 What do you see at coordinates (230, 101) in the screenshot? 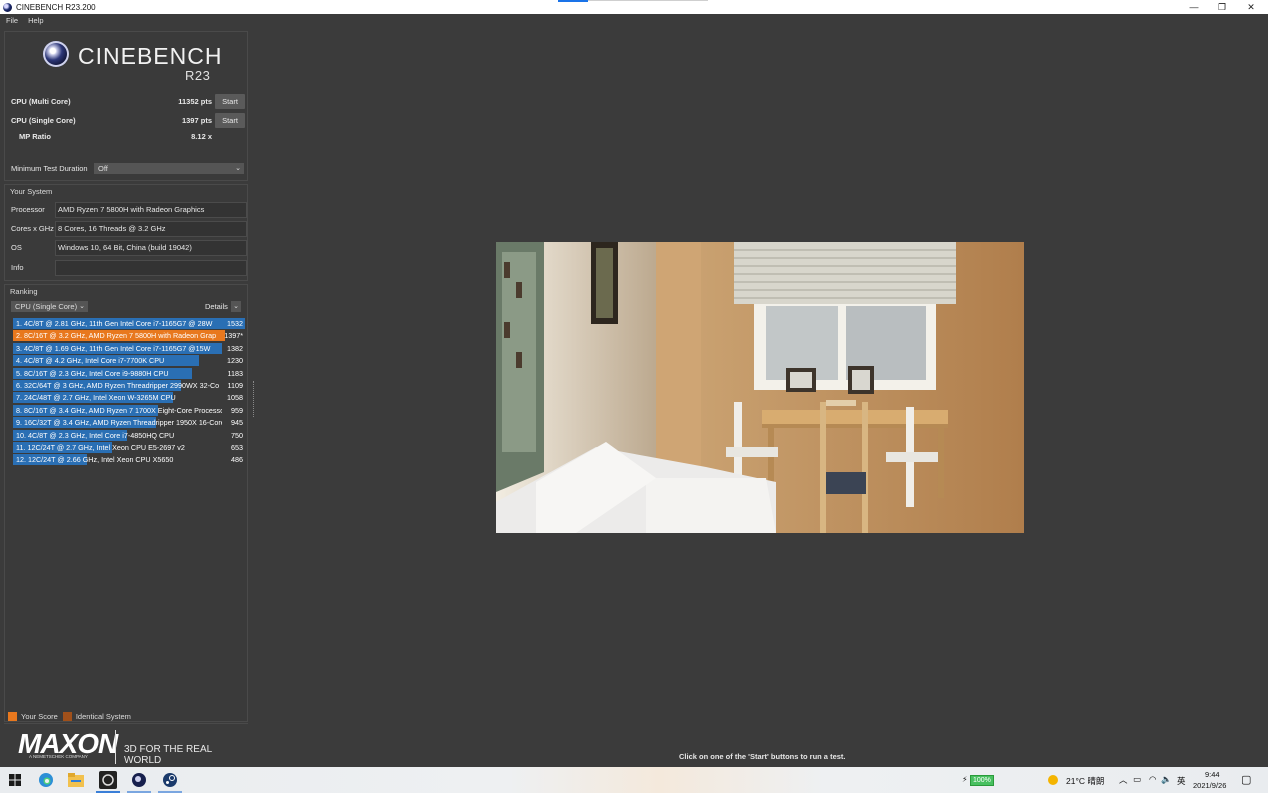
I see `multi-core-start-button: Start` at bounding box center [230, 101].